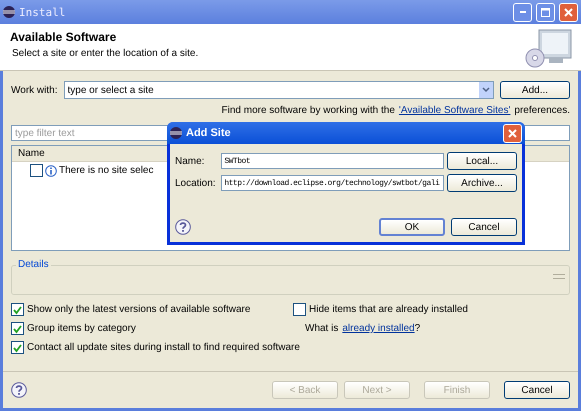 The image size is (581, 411). What do you see at coordinates (51, 170) in the screenshot?
I see `info-icon` at bounding box center [51, 170].